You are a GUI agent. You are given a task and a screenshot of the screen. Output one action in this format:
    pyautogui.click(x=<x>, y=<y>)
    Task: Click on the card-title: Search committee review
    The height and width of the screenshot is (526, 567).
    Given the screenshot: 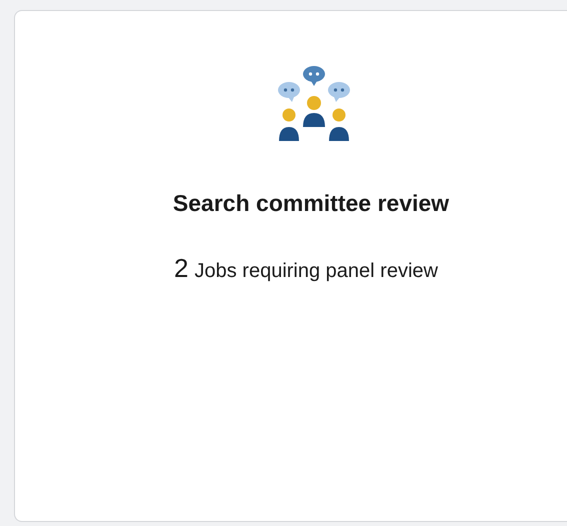 What is the action you would take?
    pyautogui.click(x=311, y=203)
    